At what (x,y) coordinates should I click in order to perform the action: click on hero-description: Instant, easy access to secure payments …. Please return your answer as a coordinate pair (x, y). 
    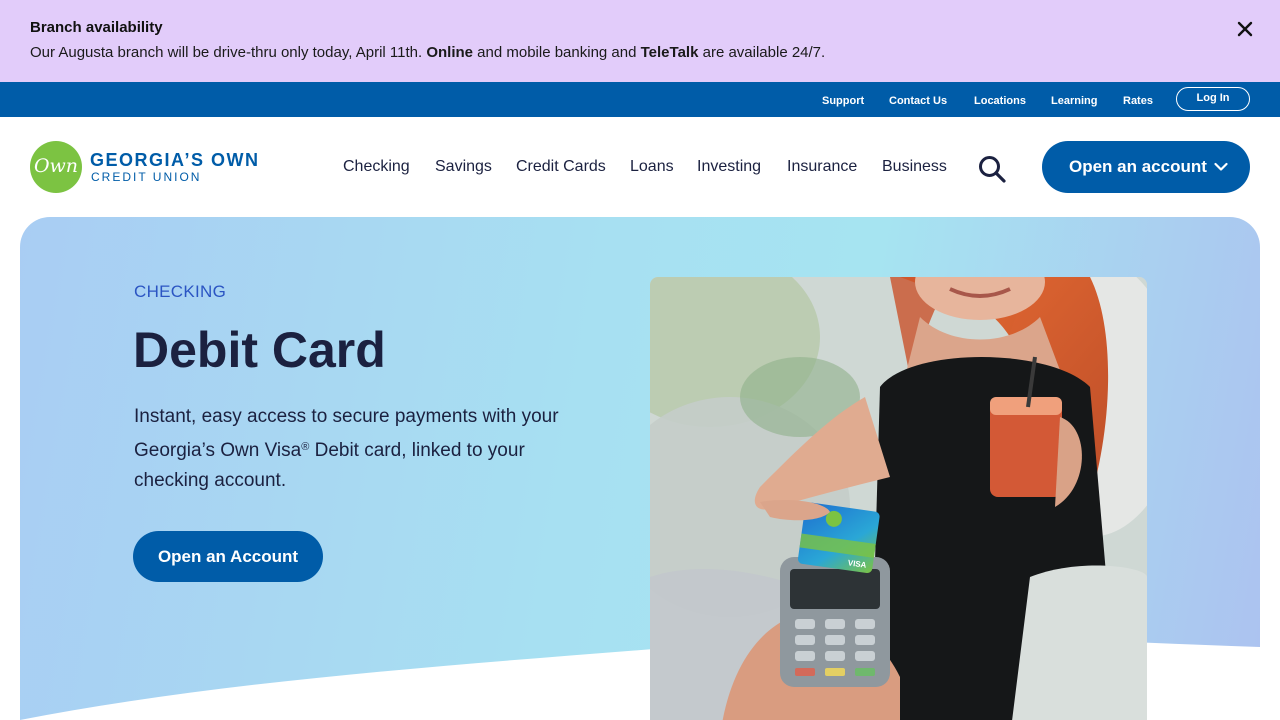
    Looking at the image, I should click on (369, 449).